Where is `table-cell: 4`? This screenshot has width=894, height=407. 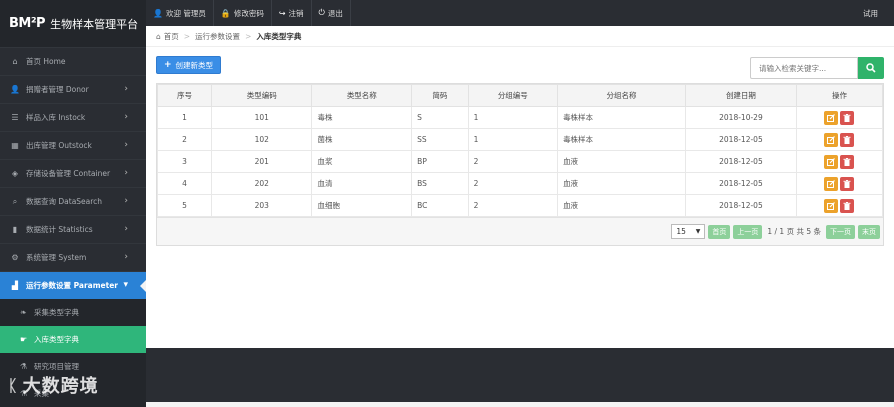 table-cell: 4 is located at coordinates (184, 183).